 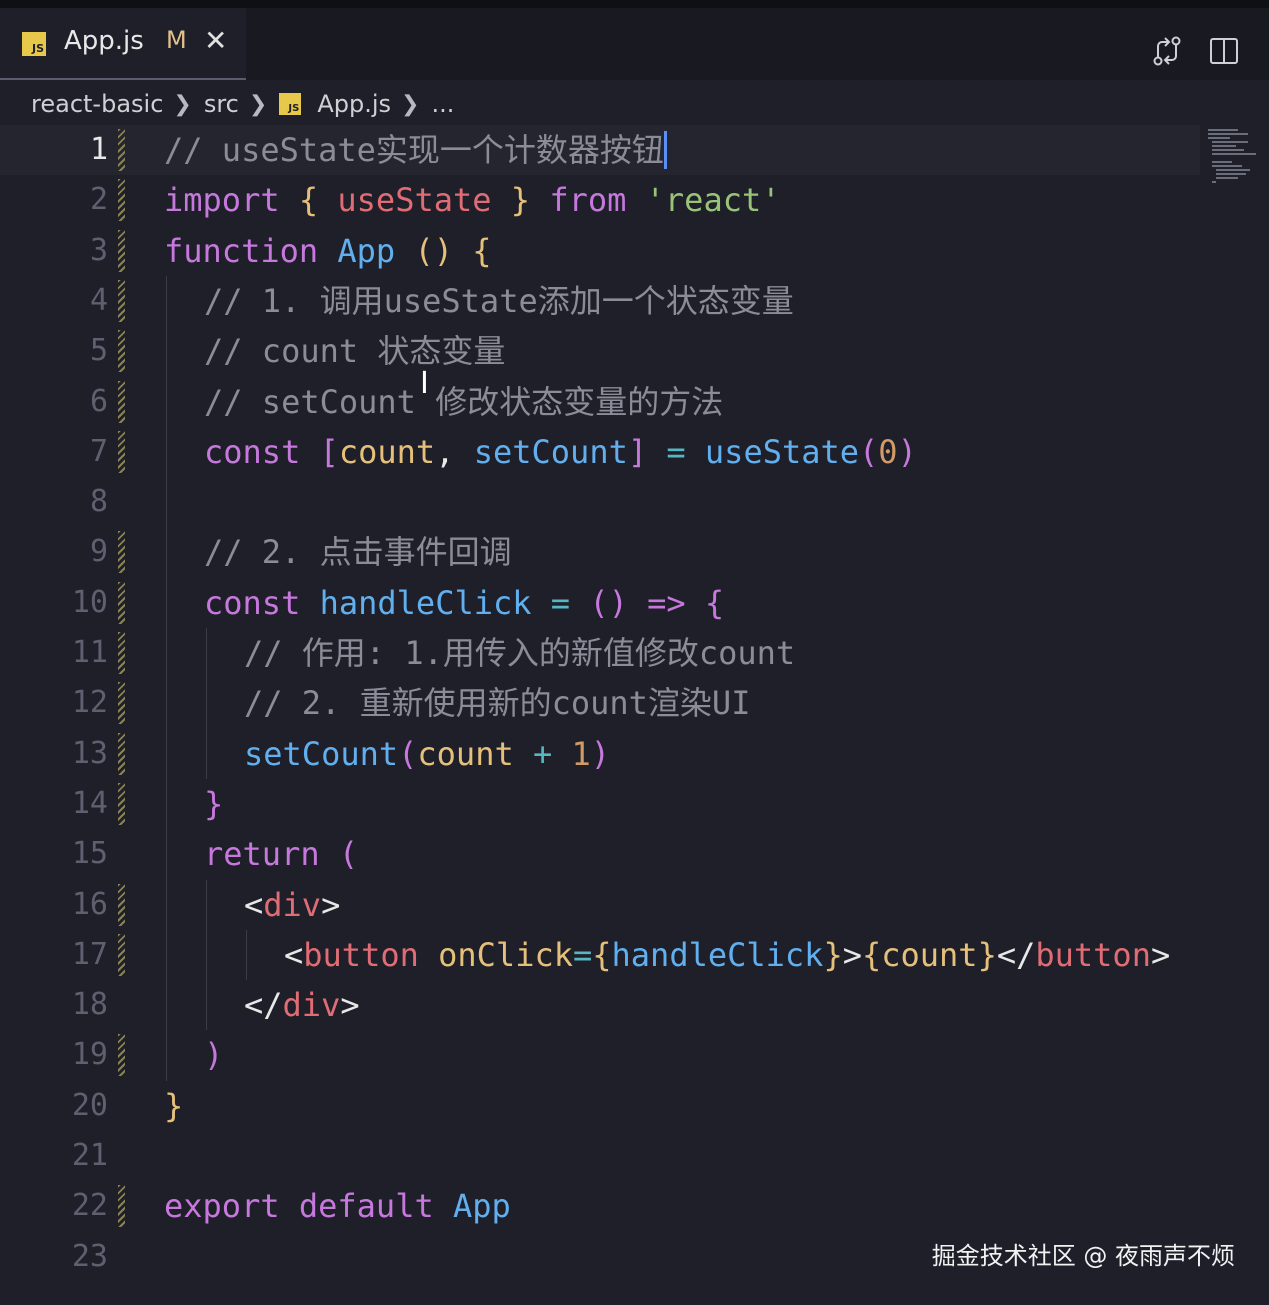 What do you see at coordinates (499, 300) in the screenshot?
I see `code-token: // 1. 调用useState添加一个状态变量` at bounding box center [499, 300].